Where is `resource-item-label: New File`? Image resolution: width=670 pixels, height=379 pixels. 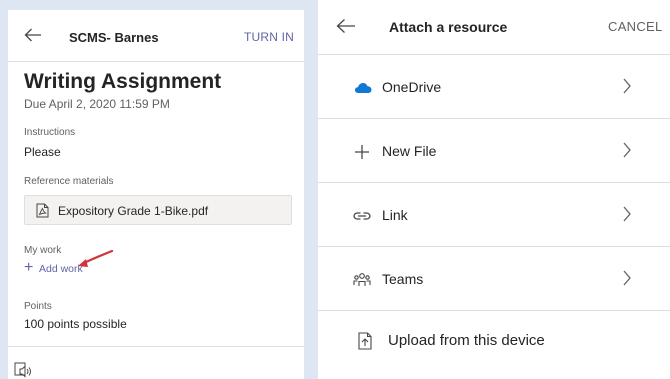 resource-item-label: New File is located at coordinates (409, 151).